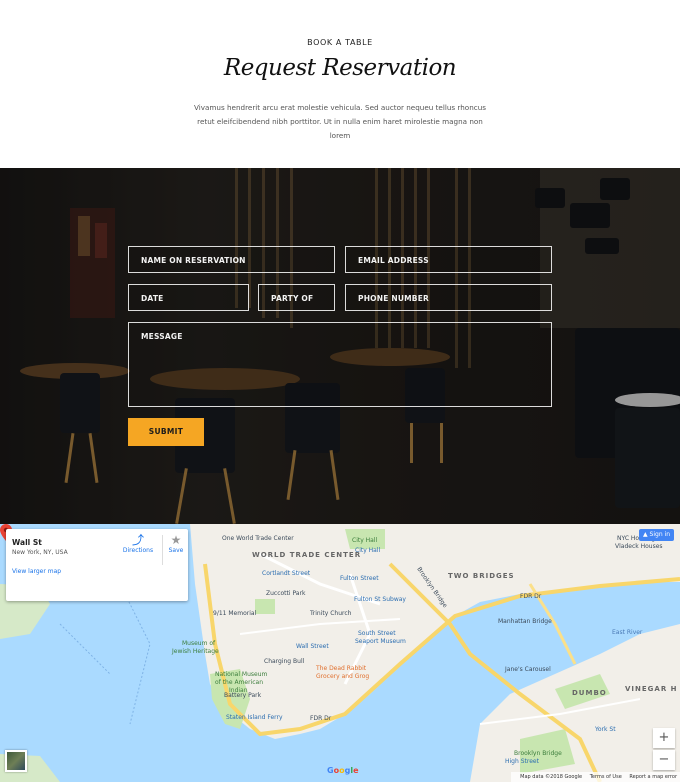  Describe the element at coordinates (254, 717) in the screenshot. I see `map-label-staten-ferry: Staten Island Ferry` at that location.